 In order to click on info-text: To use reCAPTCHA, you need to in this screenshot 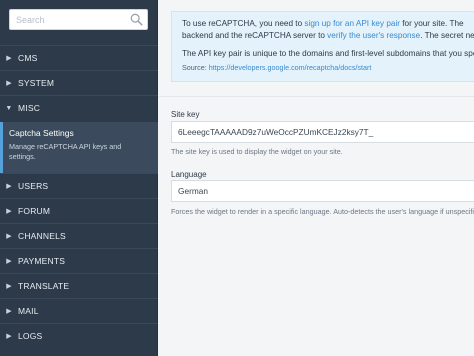, I will do `click(243, 23)`.